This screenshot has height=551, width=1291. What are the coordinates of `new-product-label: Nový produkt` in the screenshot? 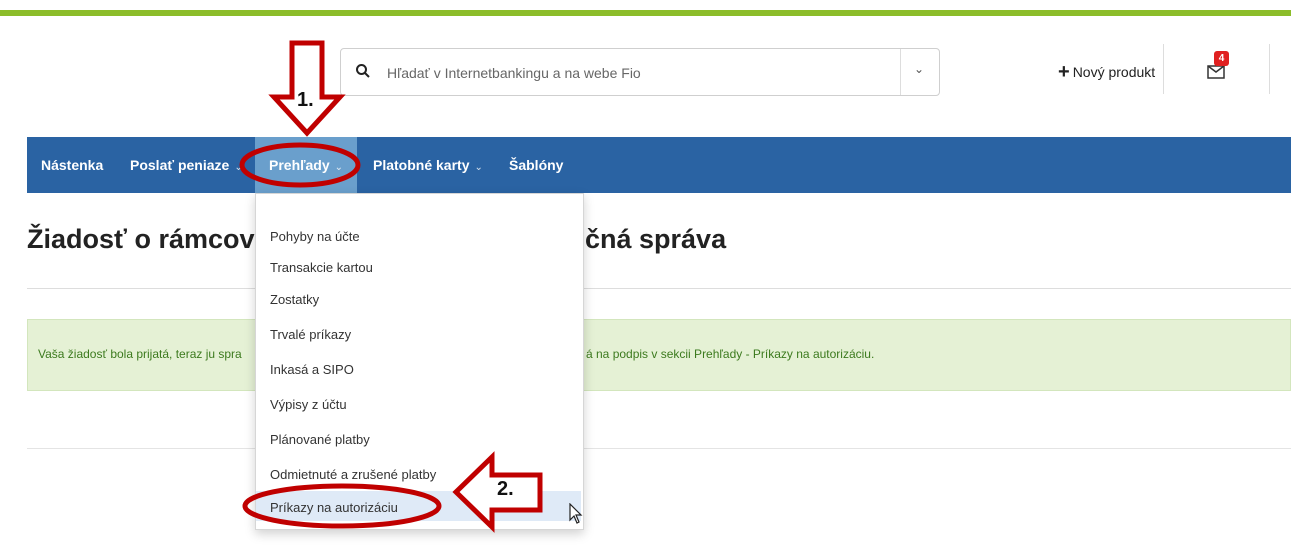 It's located at (1114, 72).